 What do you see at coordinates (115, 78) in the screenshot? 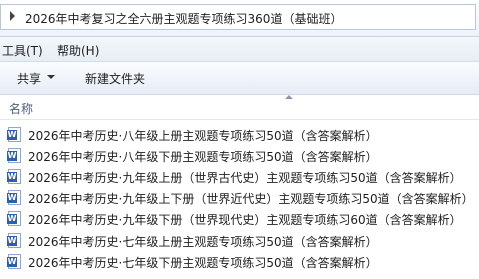
I see `new-folder-button: 新建文件夹` at bounding box center [115, 78].